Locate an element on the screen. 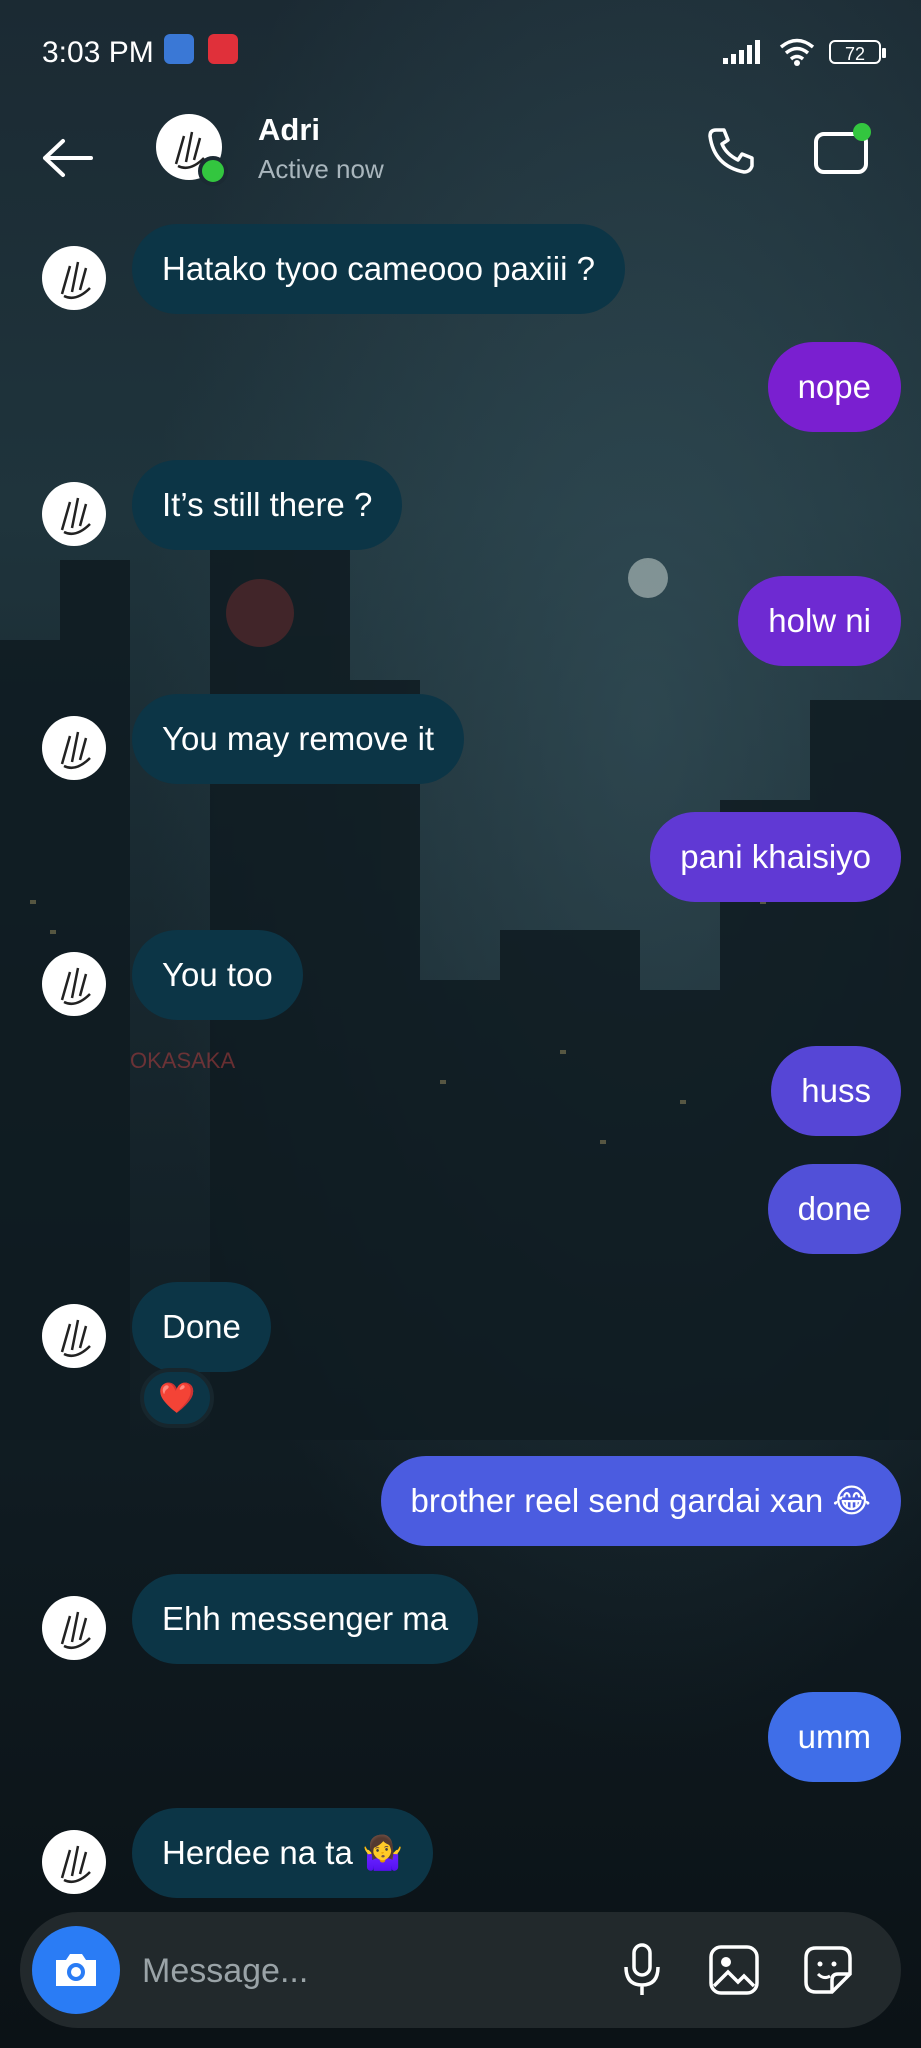 The height and width of the screenshot is (2048, 921). sticker-button is located at coordinates (828, 1970).